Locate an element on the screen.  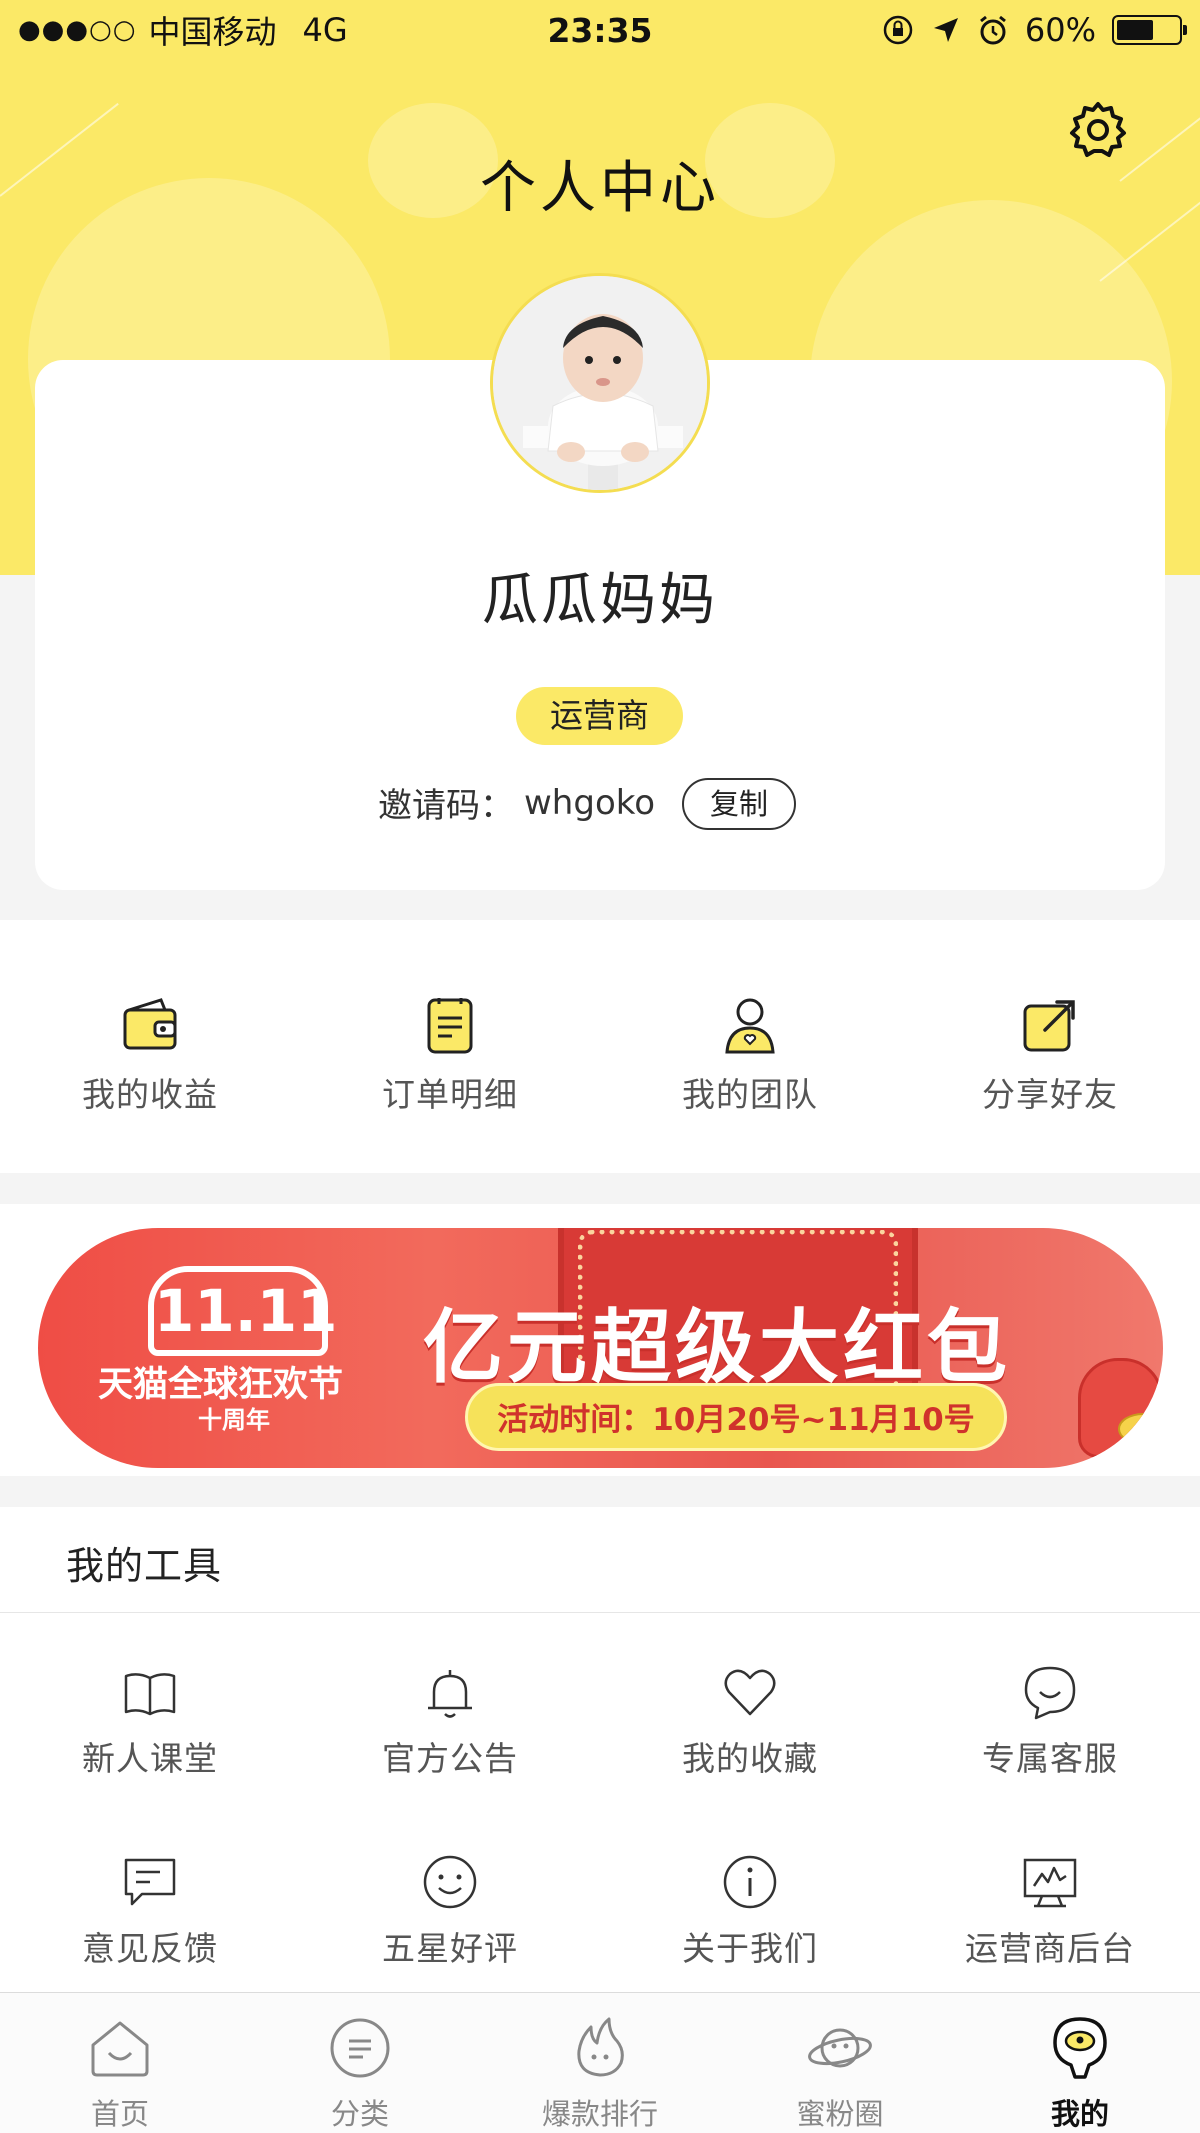
tab-label: 分类 is located at coordinates (359, 2114).